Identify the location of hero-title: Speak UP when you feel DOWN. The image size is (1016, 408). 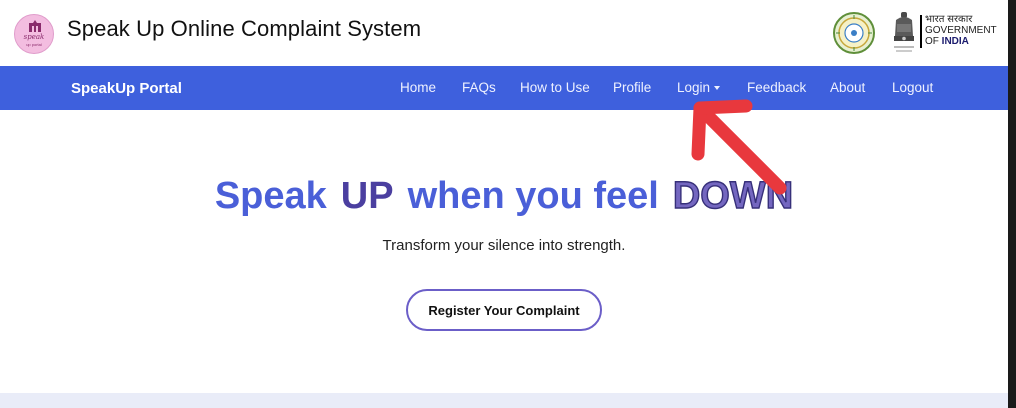
(504, 196).